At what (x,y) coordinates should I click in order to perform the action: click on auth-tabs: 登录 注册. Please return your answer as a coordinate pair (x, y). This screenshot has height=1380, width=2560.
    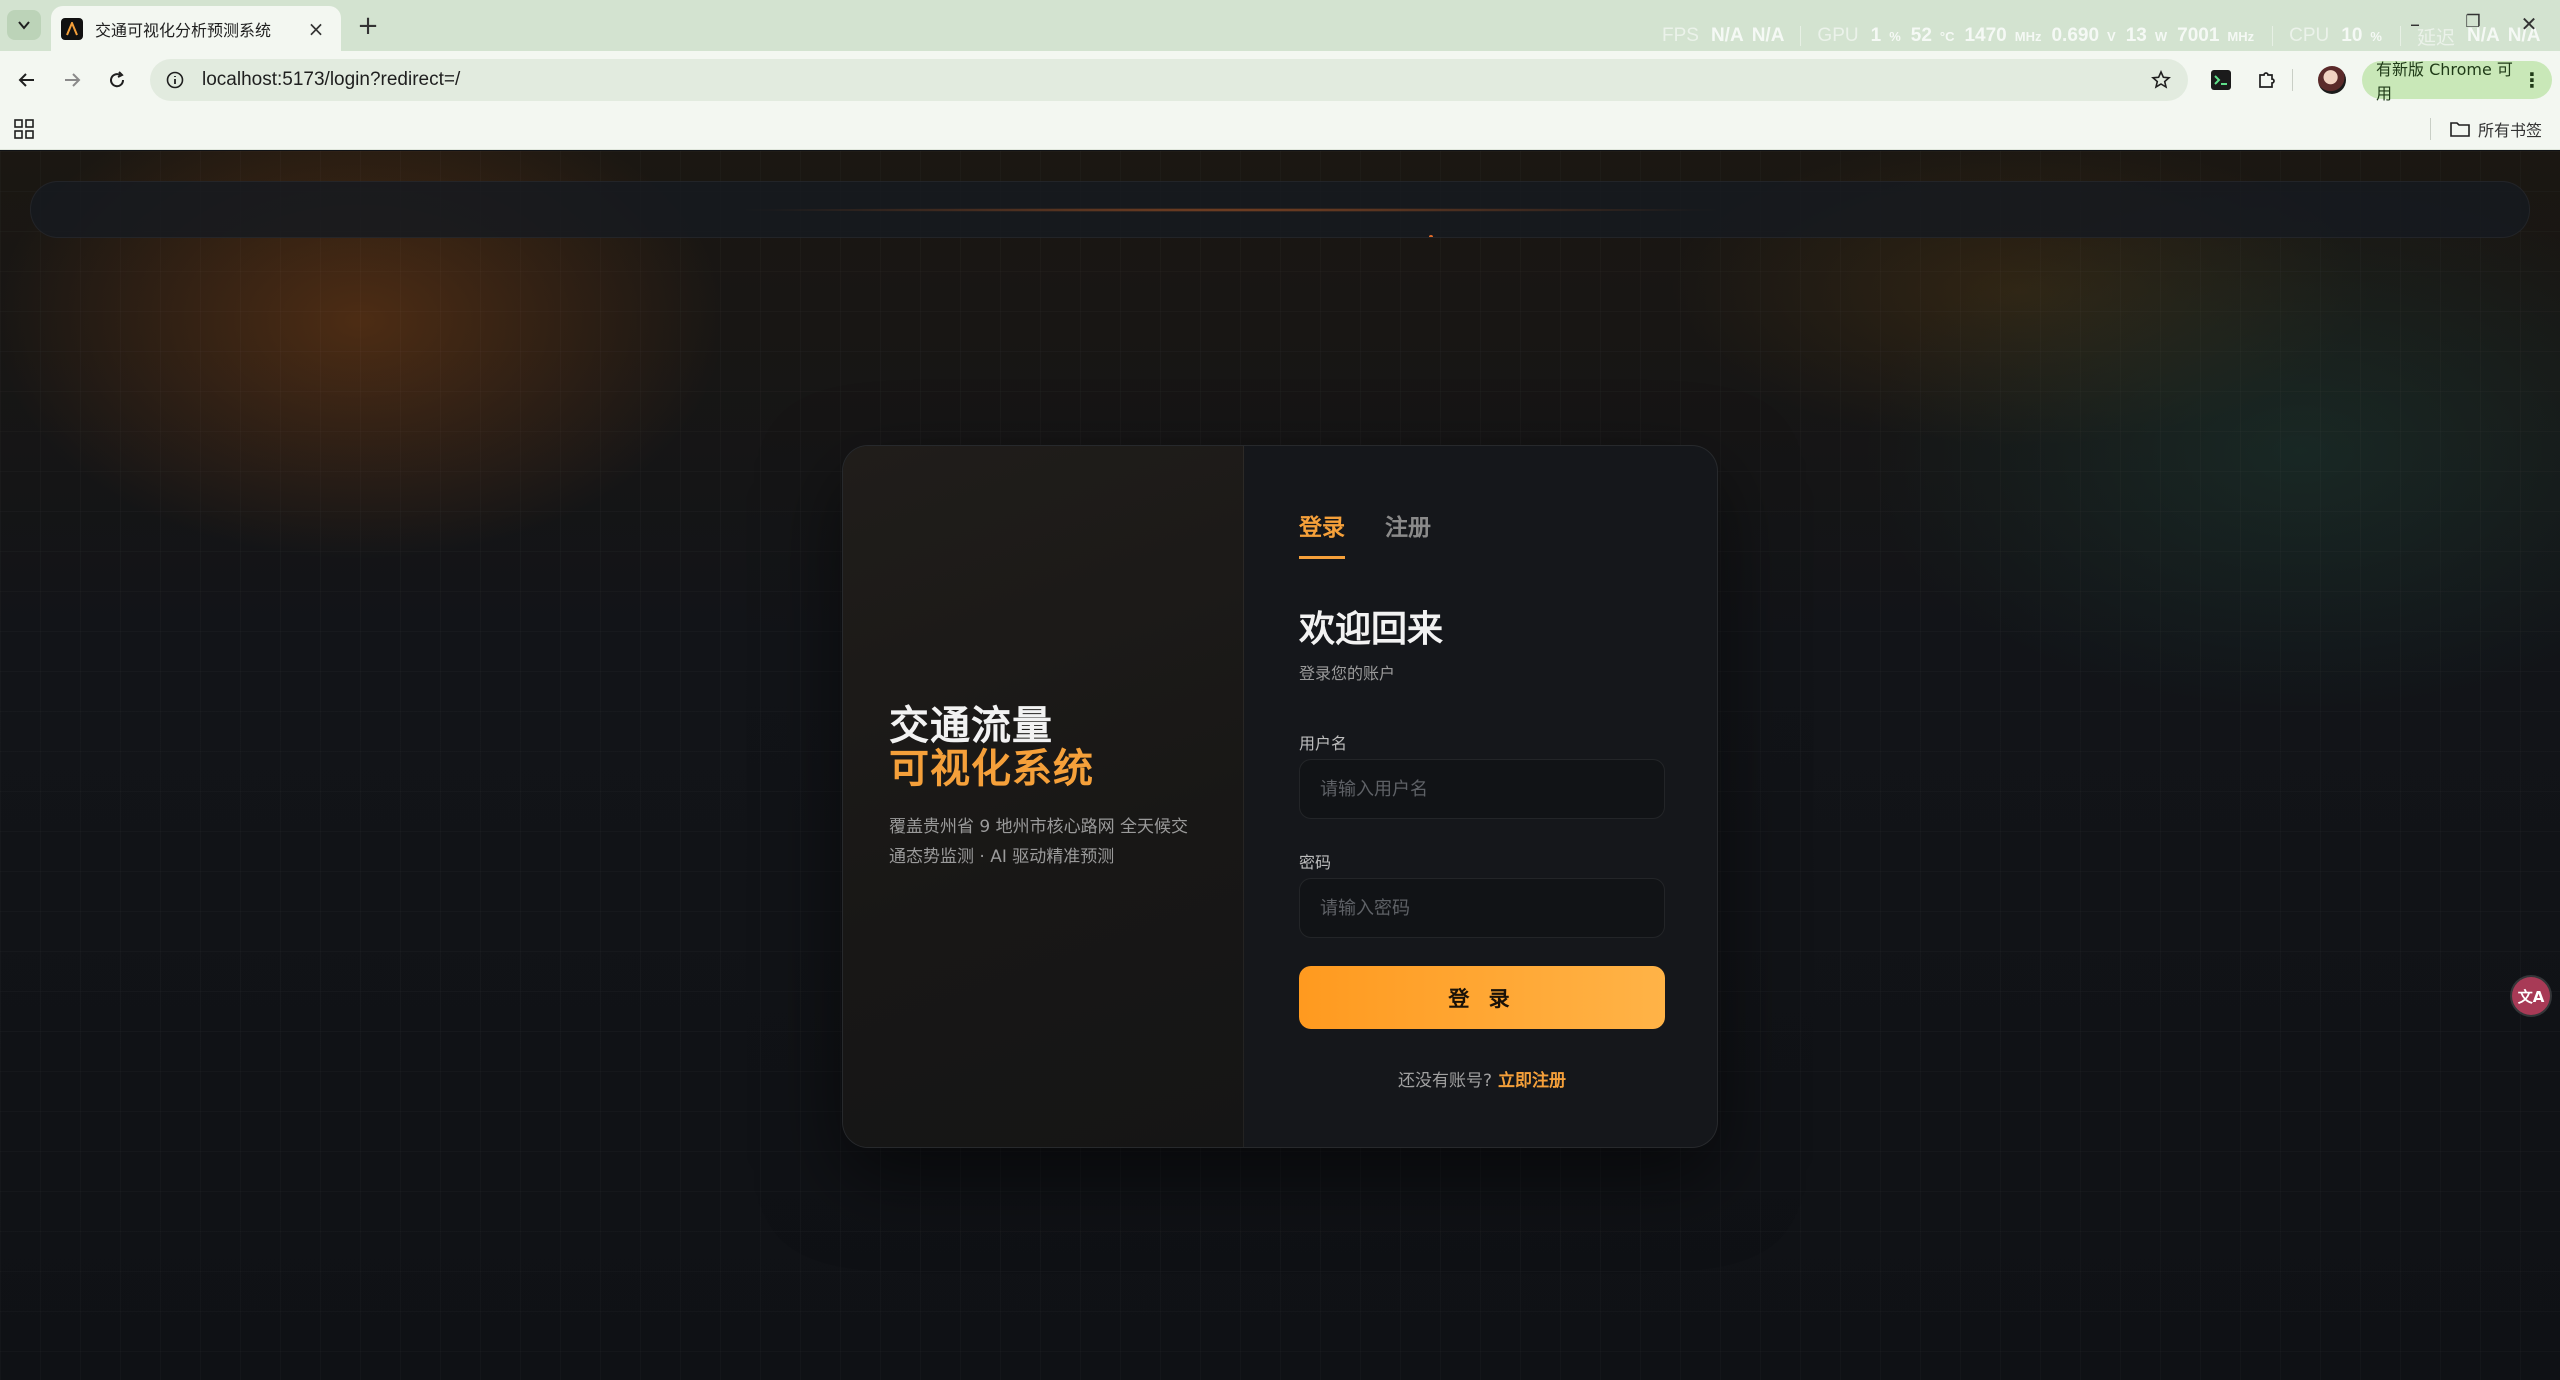
    Looking at the image, I should click on (1385, 533).